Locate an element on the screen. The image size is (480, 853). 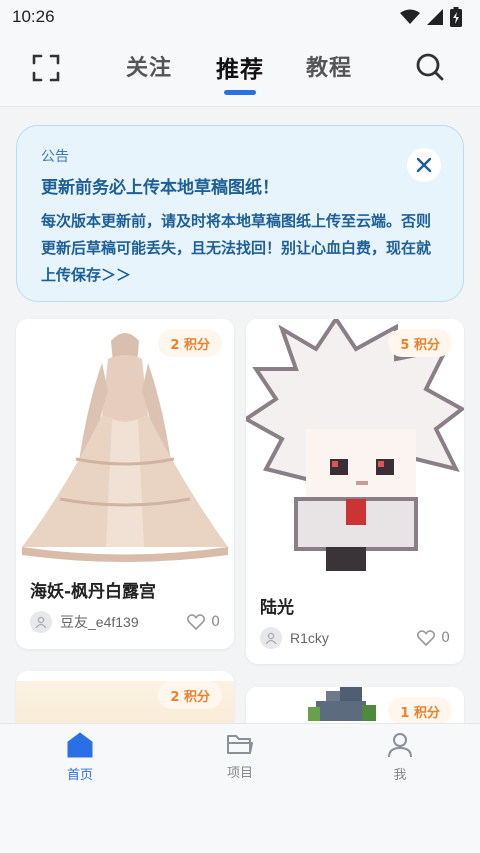
scan-button is located at coordinates (48, 70).